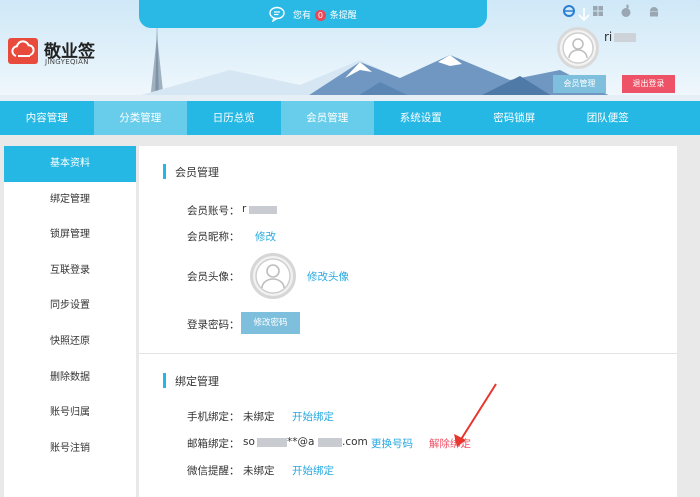  What do you see at coordinates (140, 118) in the screenshot?
I see `nav-category-management: 分类管理` at bounding box center [140, 118].